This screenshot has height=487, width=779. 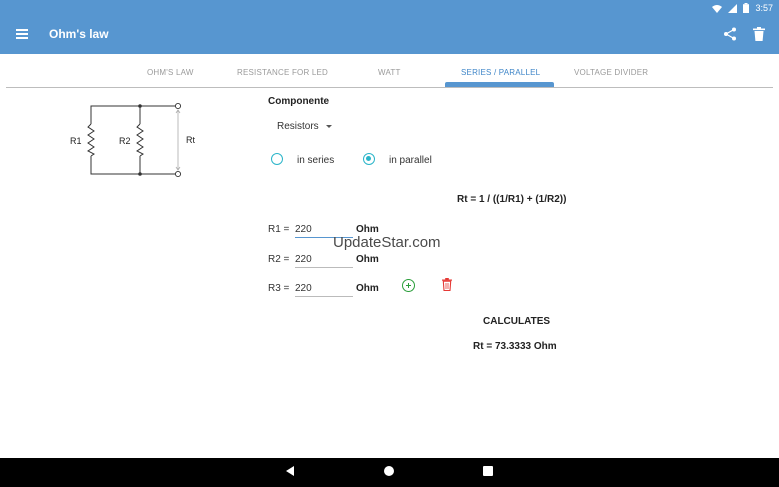 I want to click on component-select-value: Resistors, so click(x=298, y=126).